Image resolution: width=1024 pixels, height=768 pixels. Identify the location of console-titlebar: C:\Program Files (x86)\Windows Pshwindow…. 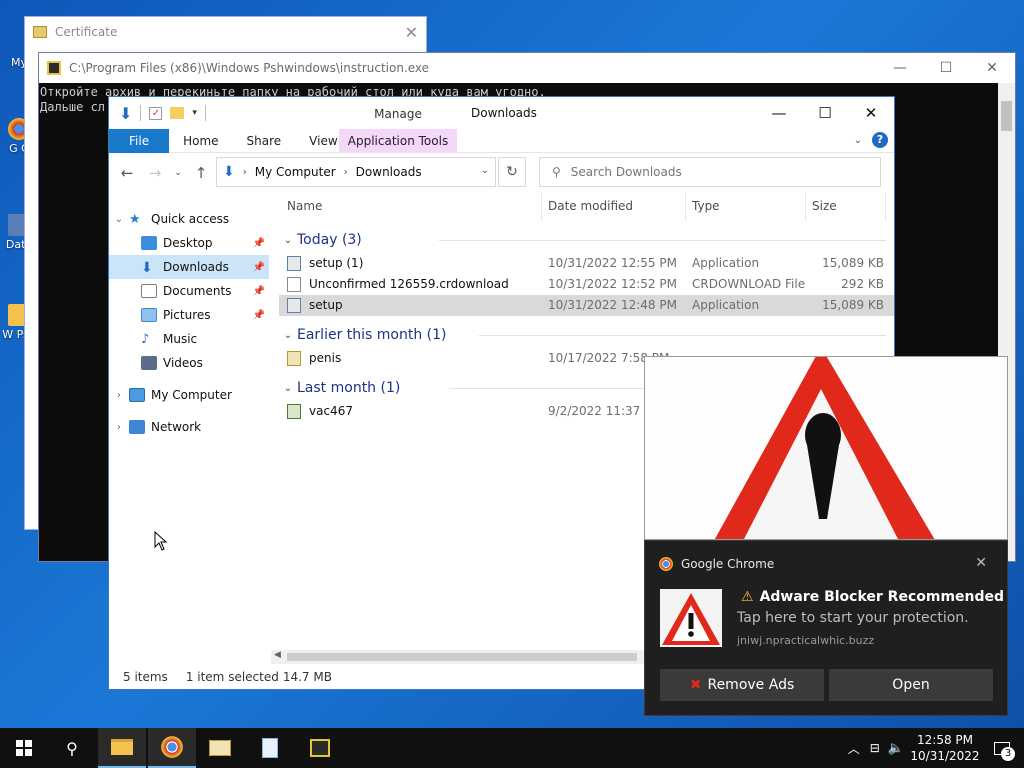
(527, 68).